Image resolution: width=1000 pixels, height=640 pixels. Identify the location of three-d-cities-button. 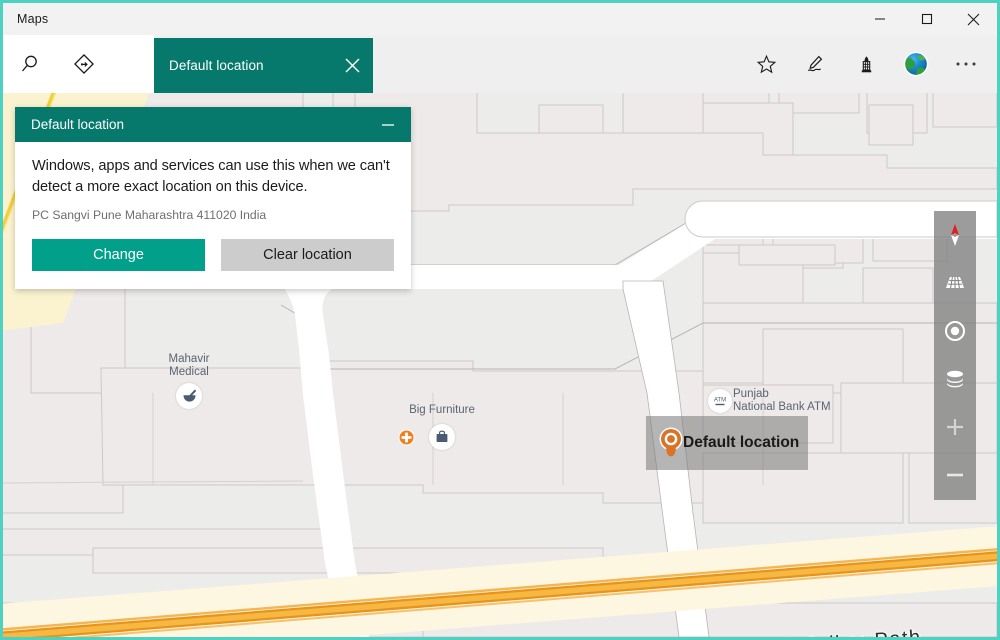
(866, 64).